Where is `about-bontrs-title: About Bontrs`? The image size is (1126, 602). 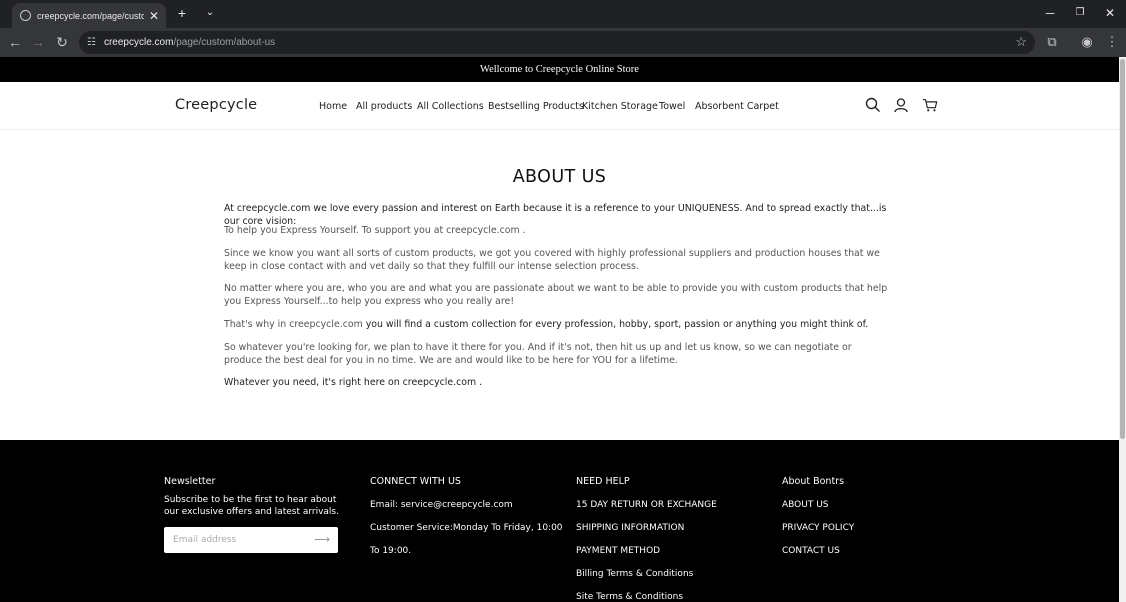 about-bontrs-title: About Bontrs is located at coordinates (813, 481).